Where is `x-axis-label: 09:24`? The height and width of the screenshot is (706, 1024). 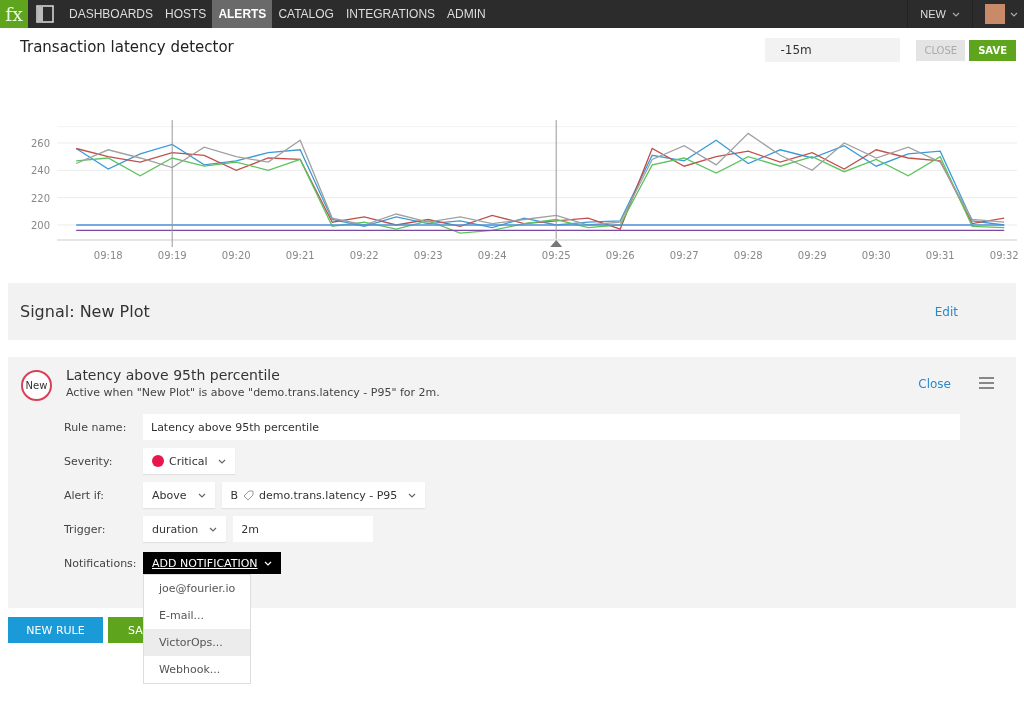 x-axis-label: 09:24 is located at coordinates (492, 255).